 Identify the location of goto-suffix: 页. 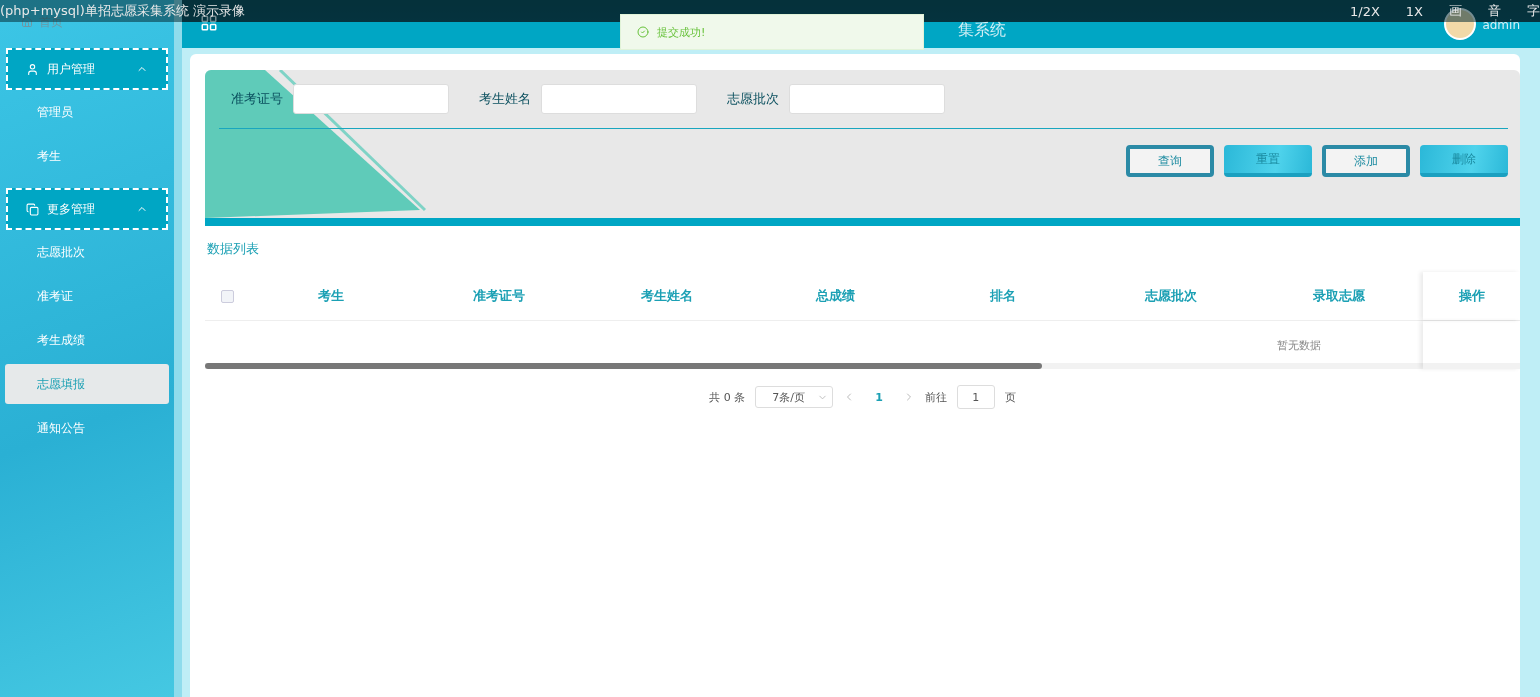
(1010, 397).